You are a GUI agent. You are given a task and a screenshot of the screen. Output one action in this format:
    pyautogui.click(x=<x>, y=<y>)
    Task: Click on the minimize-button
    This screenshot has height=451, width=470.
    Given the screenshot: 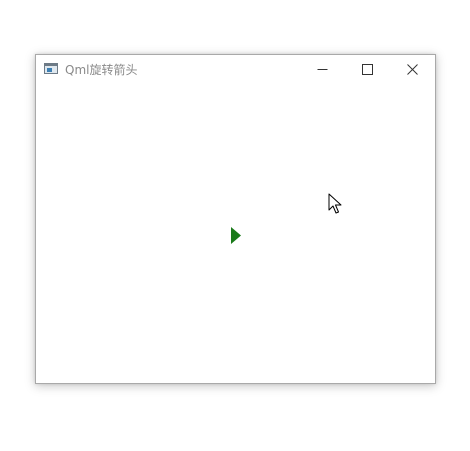 What is the action you would take?
    pyautogui.click(x=322, y=70)
    